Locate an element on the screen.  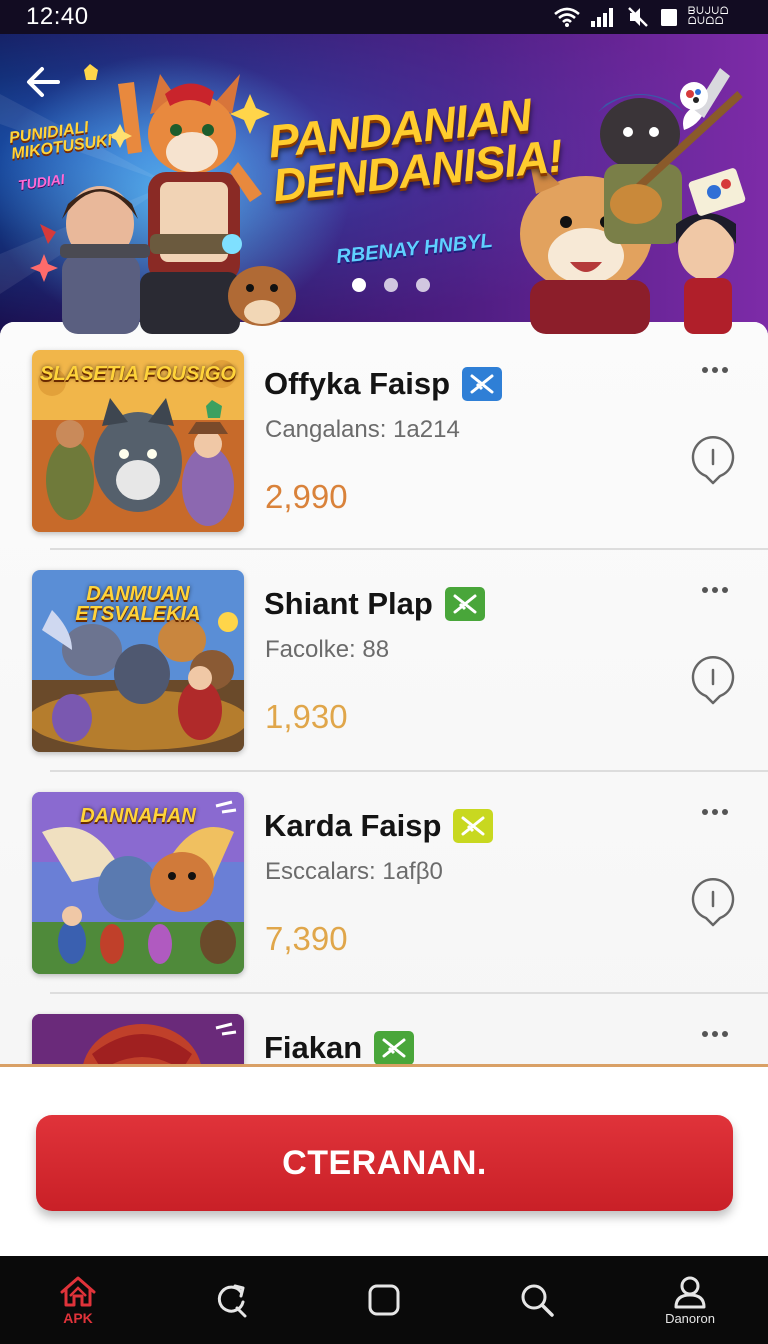
mute-icon is located at coordinates (638, 17).